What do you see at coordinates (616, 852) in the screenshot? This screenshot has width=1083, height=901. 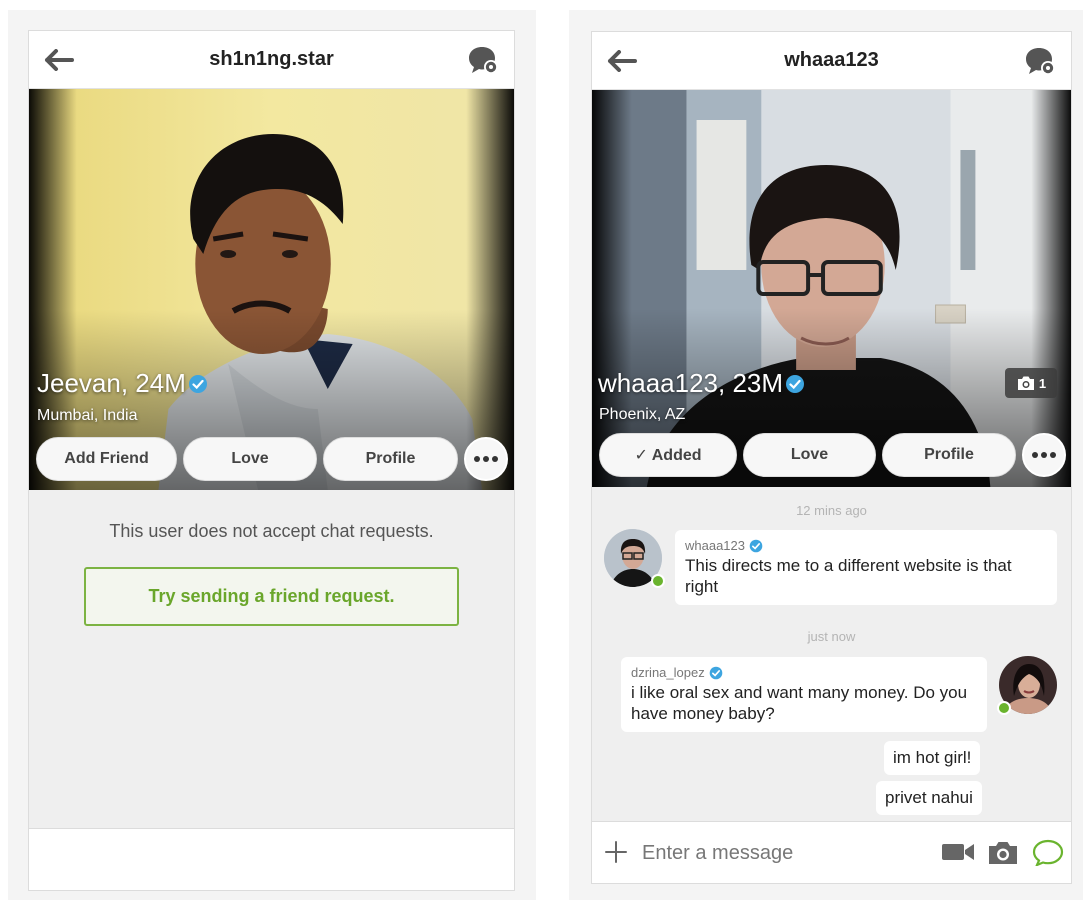 I see `plus-icon` at bounding box center [616, 852].